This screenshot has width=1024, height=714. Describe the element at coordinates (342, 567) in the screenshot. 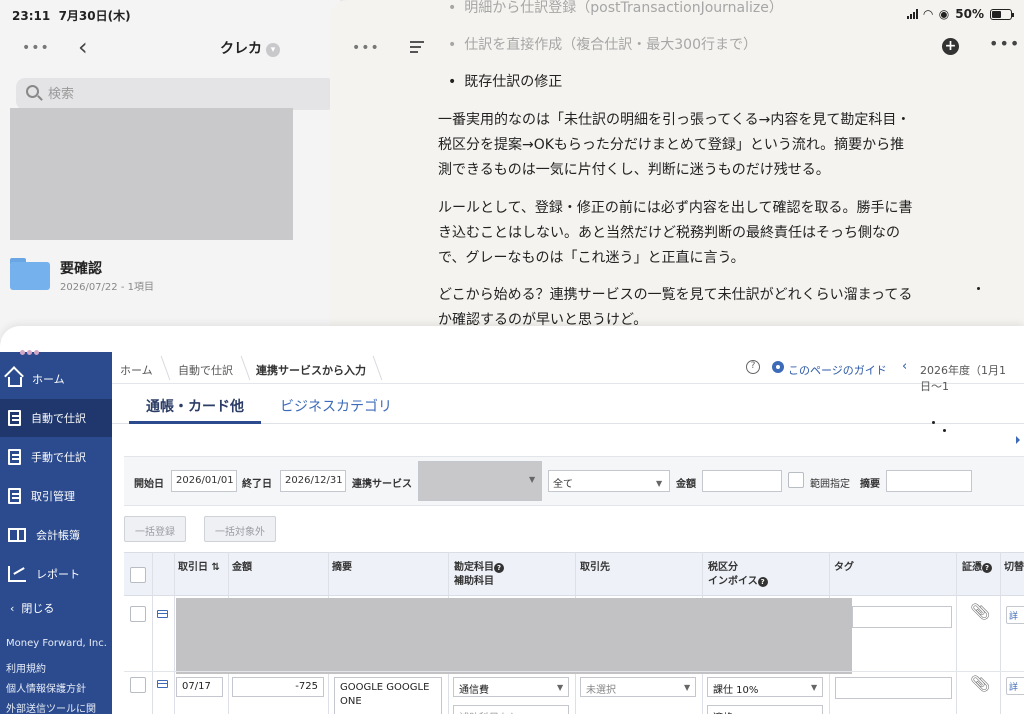

I see `col-memo: 摘要` at that location.